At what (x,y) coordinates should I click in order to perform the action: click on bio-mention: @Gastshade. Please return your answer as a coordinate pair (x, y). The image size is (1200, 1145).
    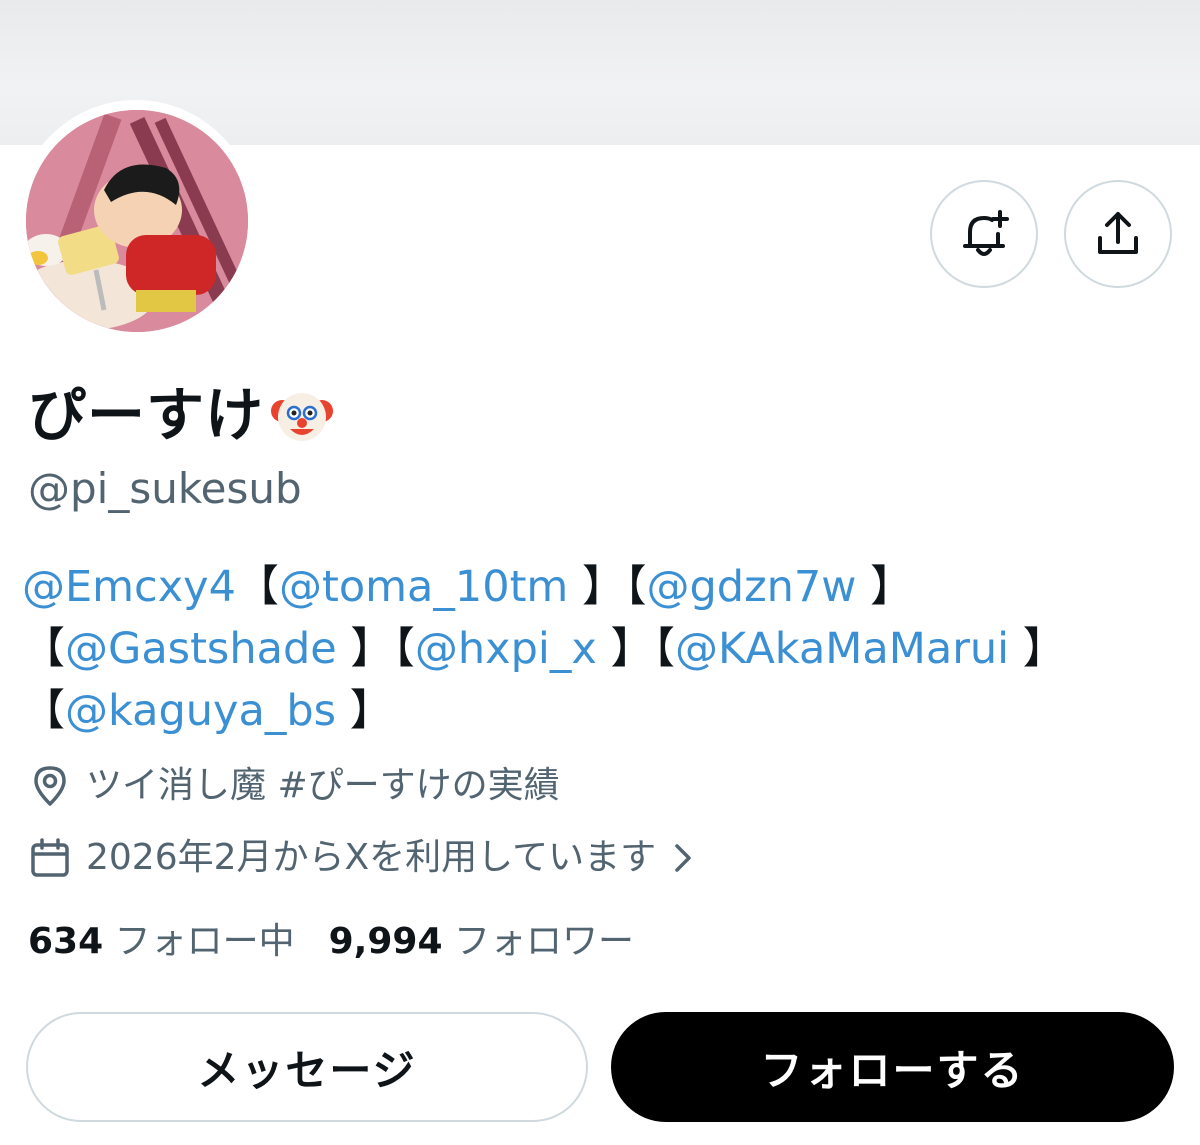
    Looking at the image, I should click on (201, 649).